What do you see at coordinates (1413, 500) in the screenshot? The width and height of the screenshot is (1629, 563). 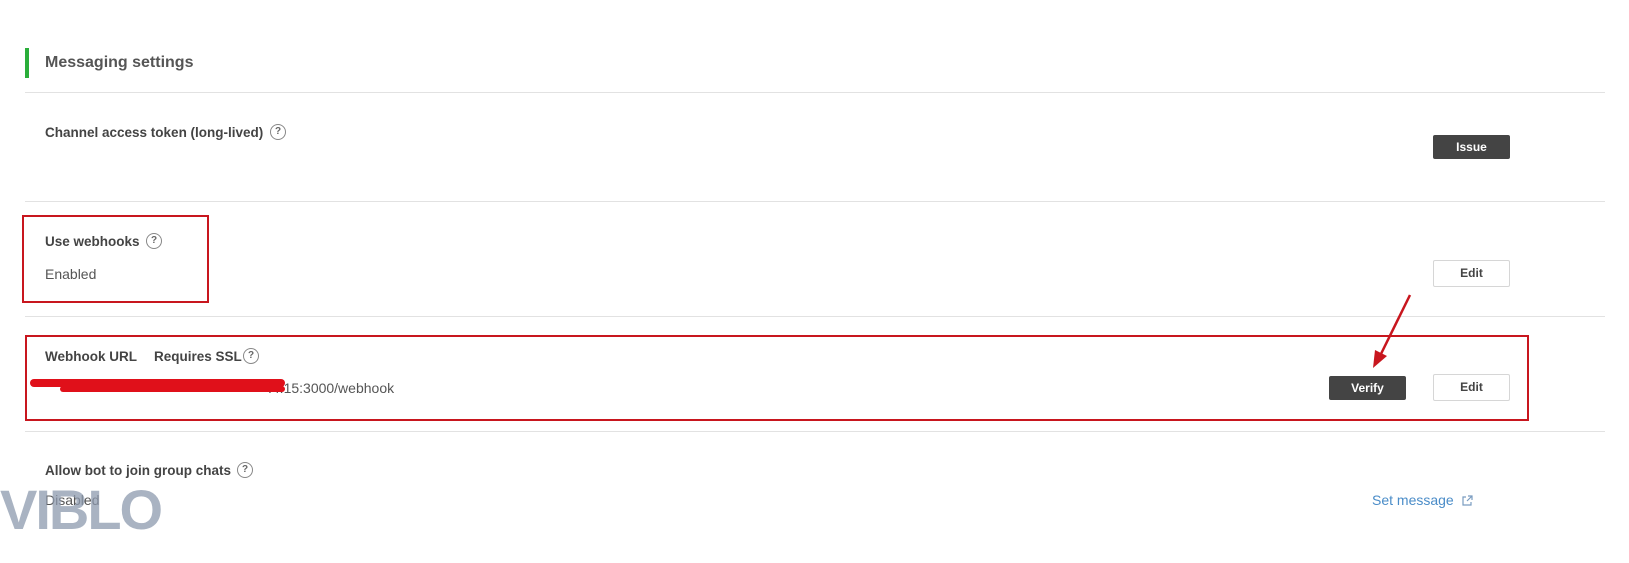 I see `set-message-label: Set message` at bounding box center [1413, 500].